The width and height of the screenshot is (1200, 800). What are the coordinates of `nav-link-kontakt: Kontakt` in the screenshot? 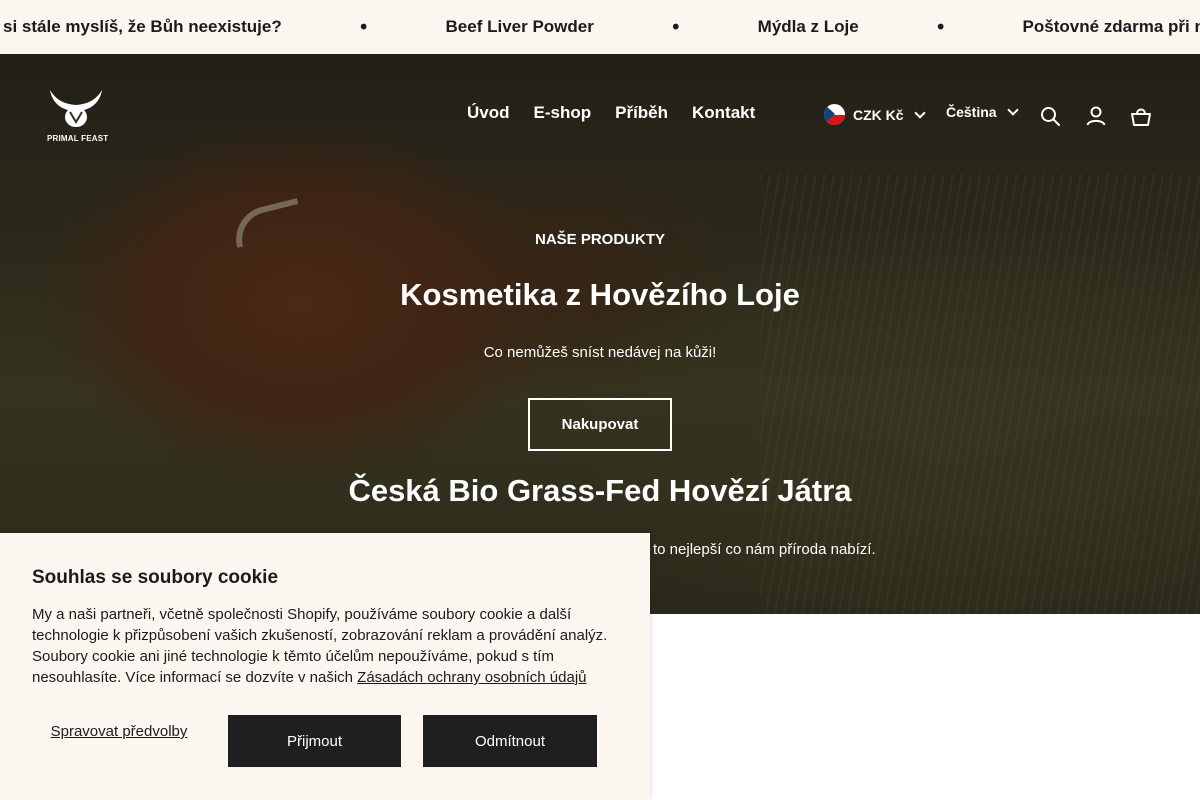 It's located at (723, 113).